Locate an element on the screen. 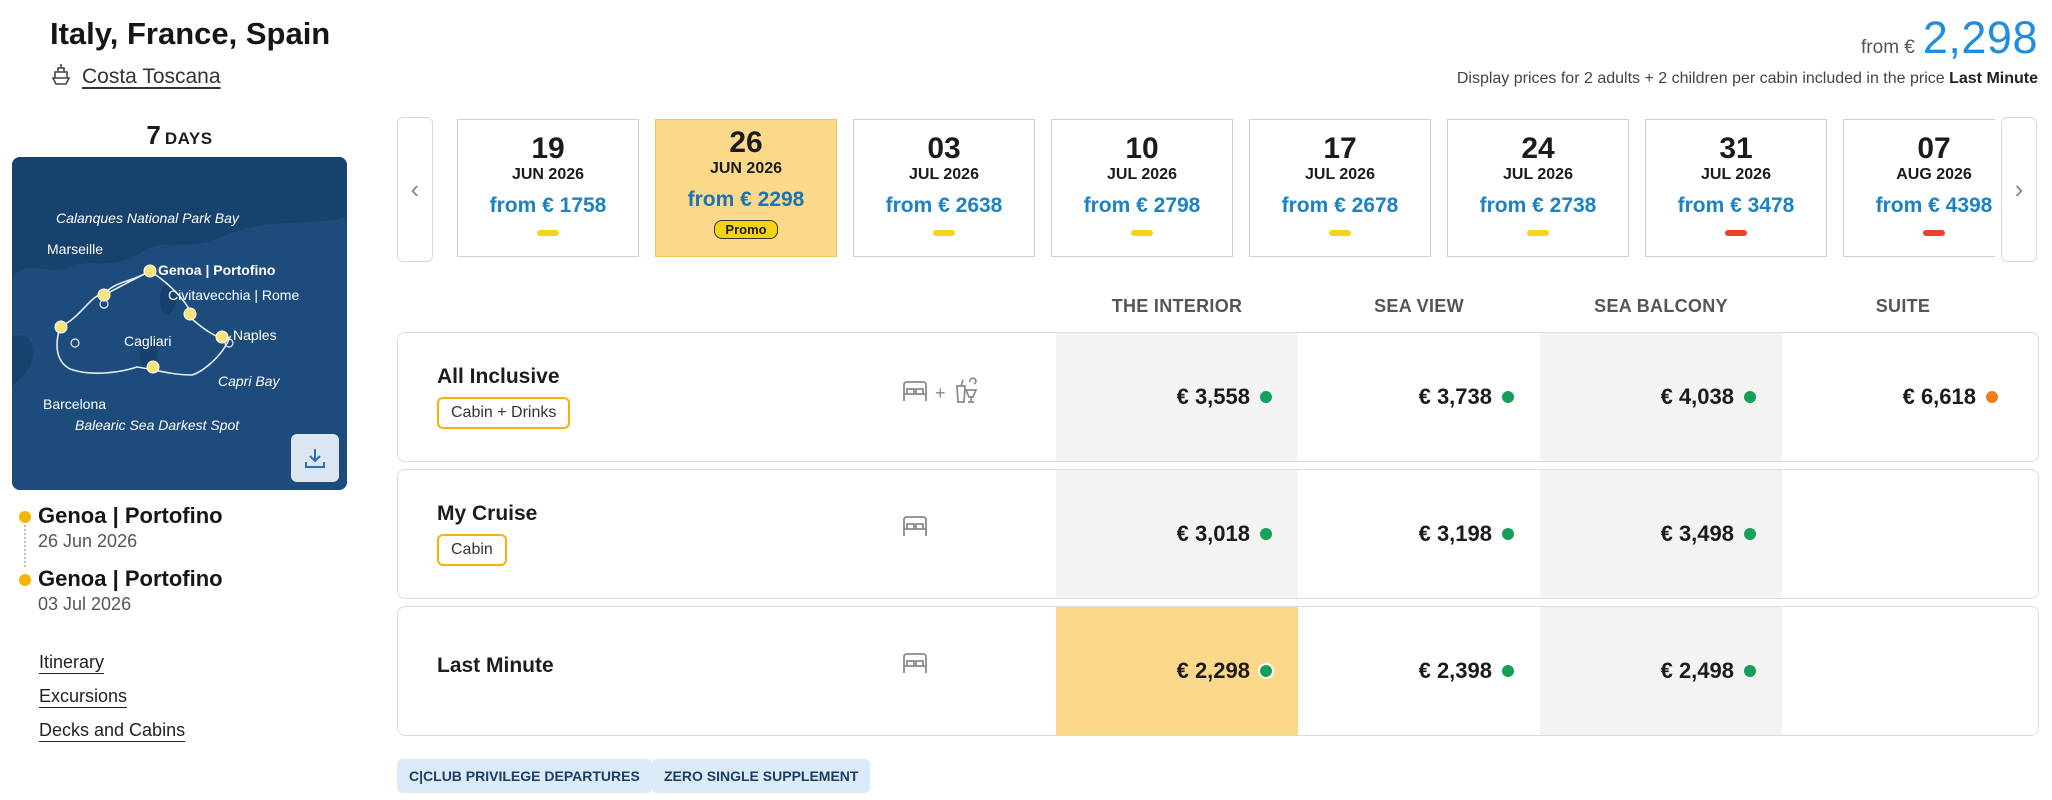 This screenshot has height=800, width=2052. price-value: € 4,038 is located at coordinates (1697, 396).